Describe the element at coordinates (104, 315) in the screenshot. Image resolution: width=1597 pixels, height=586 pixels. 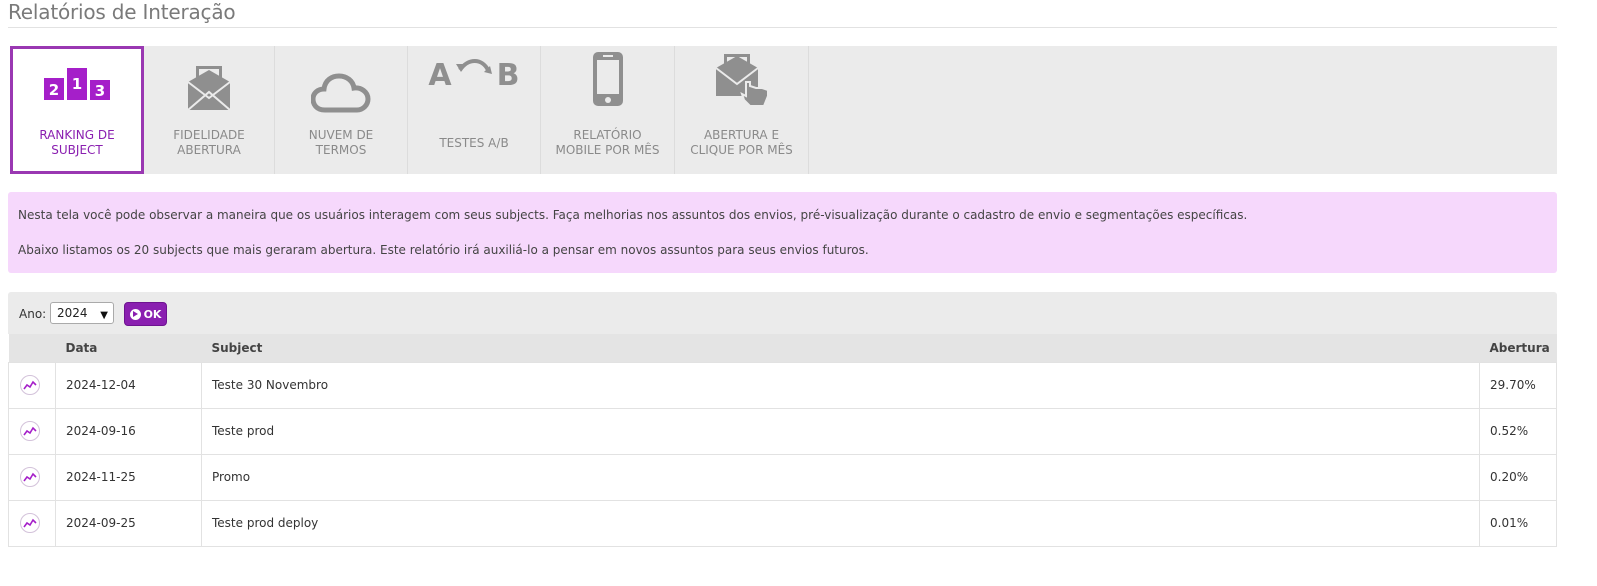
I see `chevron-down-icon: ▼` at that location.